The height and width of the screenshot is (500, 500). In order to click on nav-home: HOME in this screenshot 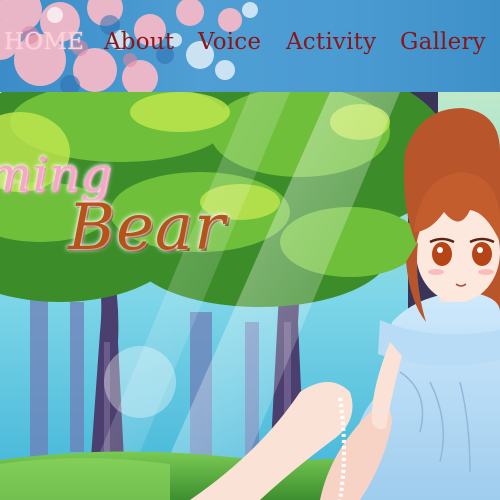, I will do `click(44, 42)`.